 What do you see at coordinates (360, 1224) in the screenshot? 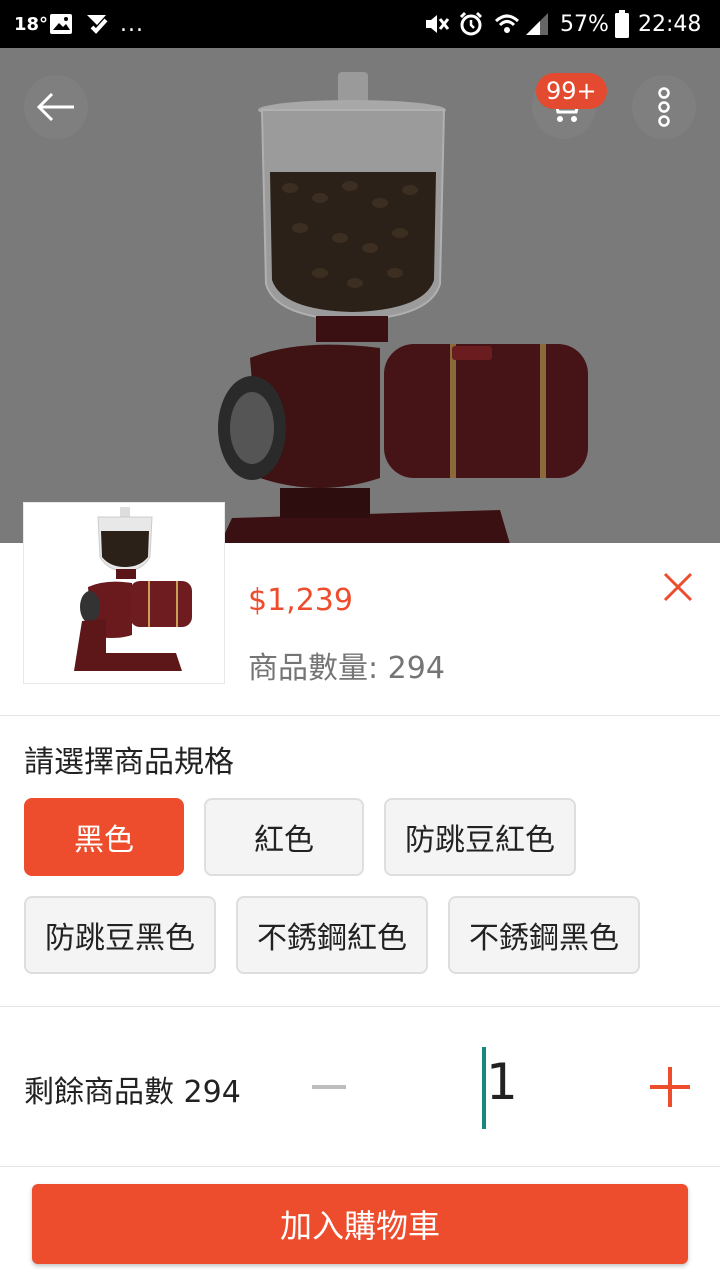
I see `add-to-cart-button: 加入購物車` at bounding box center [360, 1224].